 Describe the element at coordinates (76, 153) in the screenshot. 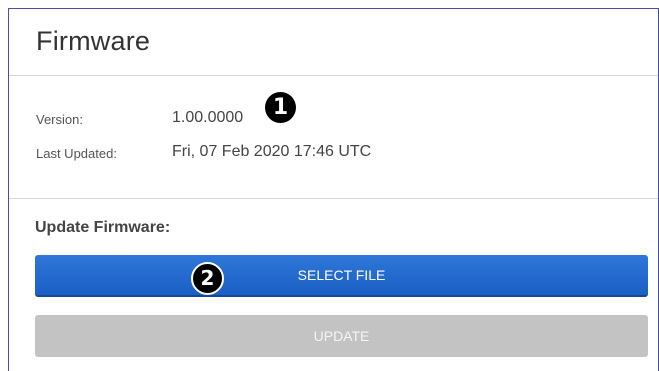

I see `last-updated-label: Last Updated:` at that location.